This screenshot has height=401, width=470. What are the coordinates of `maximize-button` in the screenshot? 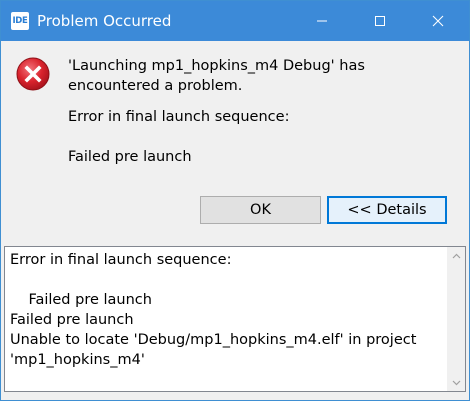 It's located at (380, 21).